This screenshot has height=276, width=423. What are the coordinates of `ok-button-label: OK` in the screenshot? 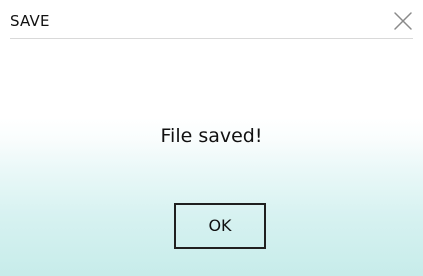 It's located at (220, 225).